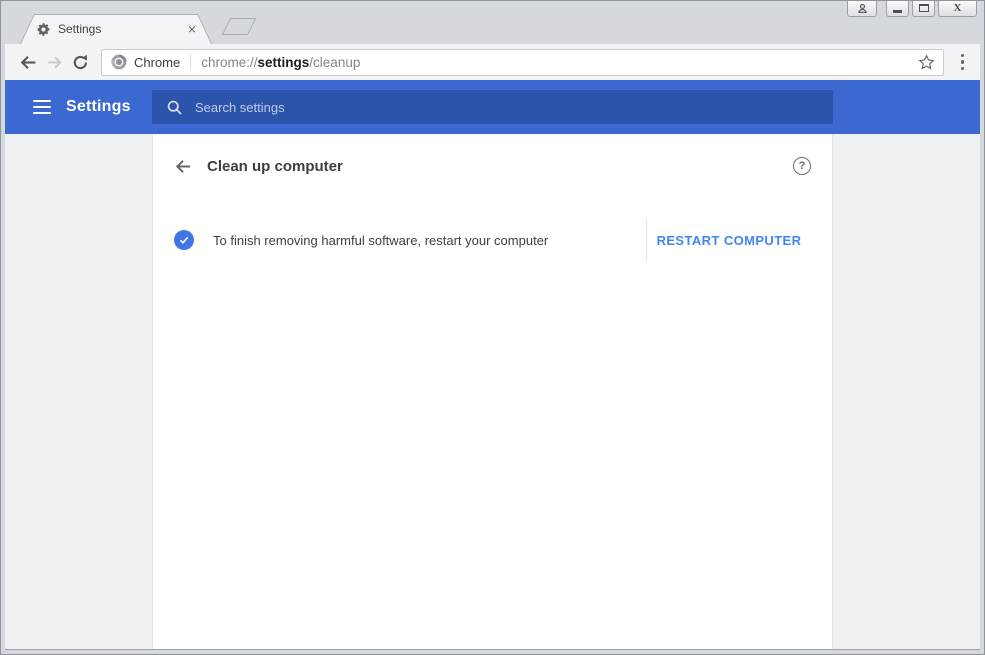  I want to click on subpage-header: Clean up computer ?, so click(492, 166).